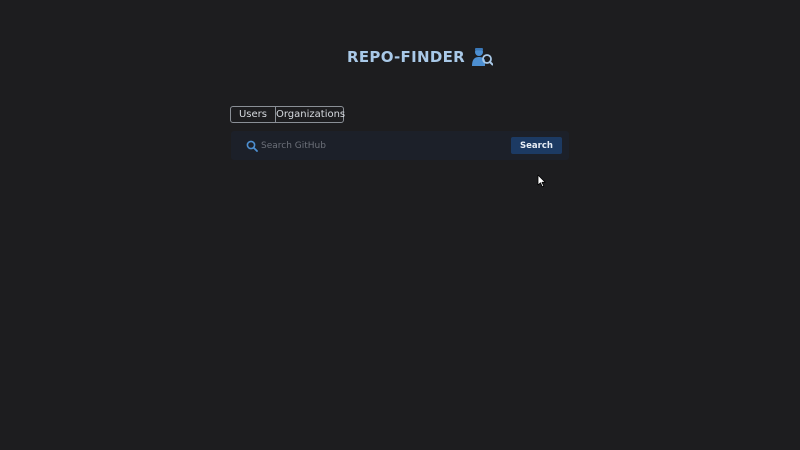  I want to click on tab-users: Users, so click(253, 114).